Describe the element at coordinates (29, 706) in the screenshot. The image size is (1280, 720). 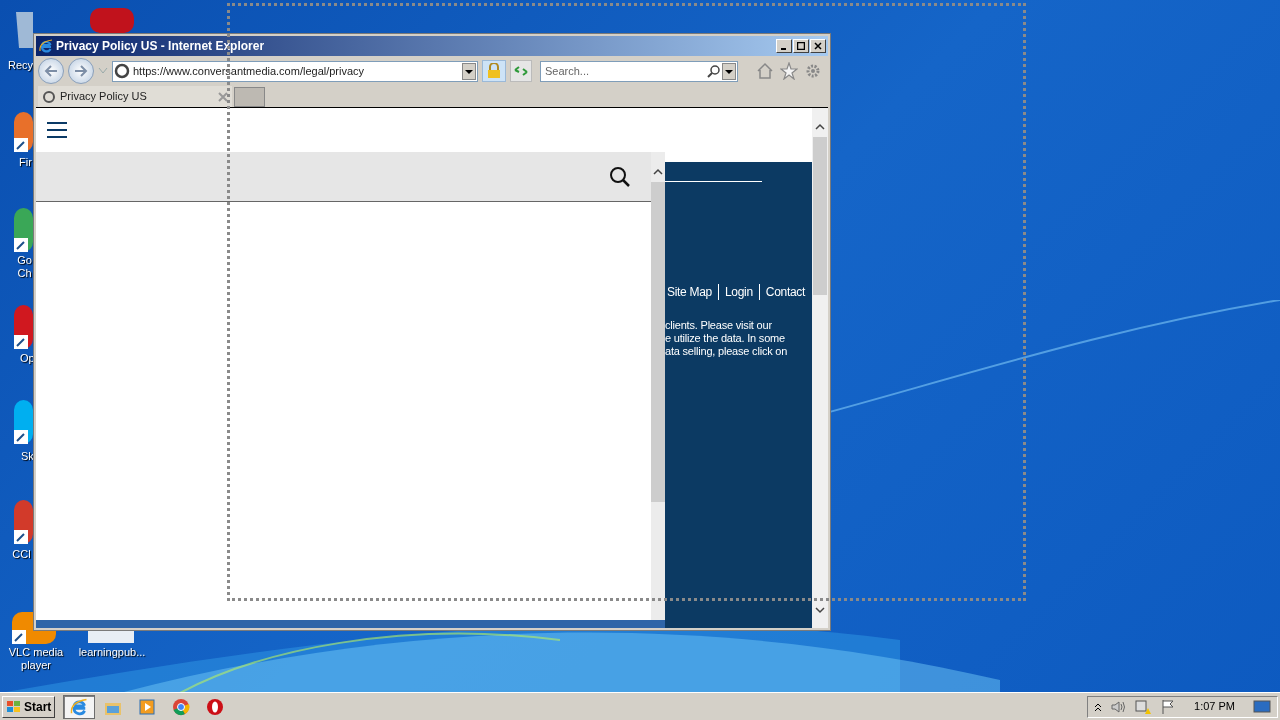
I see `start-button: Start` at that location.